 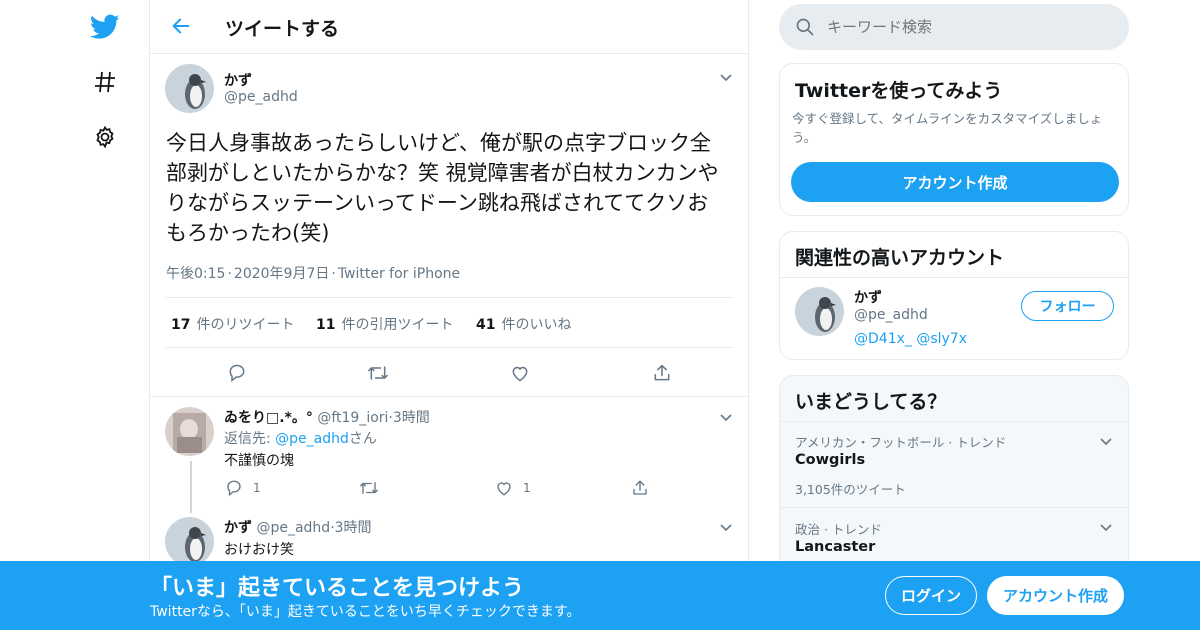 I want to click on tweet-stats: 17 件のリツイート 11 件の引用ツイート 41 件のいいね, so click(x=449, y=322).